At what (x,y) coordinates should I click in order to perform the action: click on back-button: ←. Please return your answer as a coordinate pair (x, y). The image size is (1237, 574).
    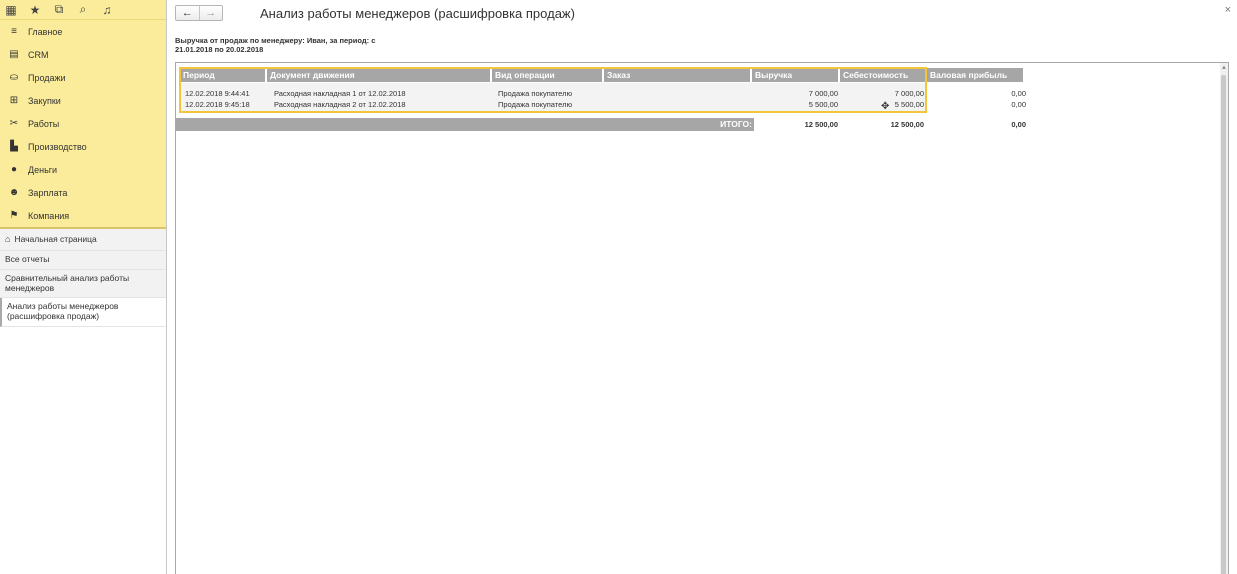
    Looking at the image, I should click on (187, 13).